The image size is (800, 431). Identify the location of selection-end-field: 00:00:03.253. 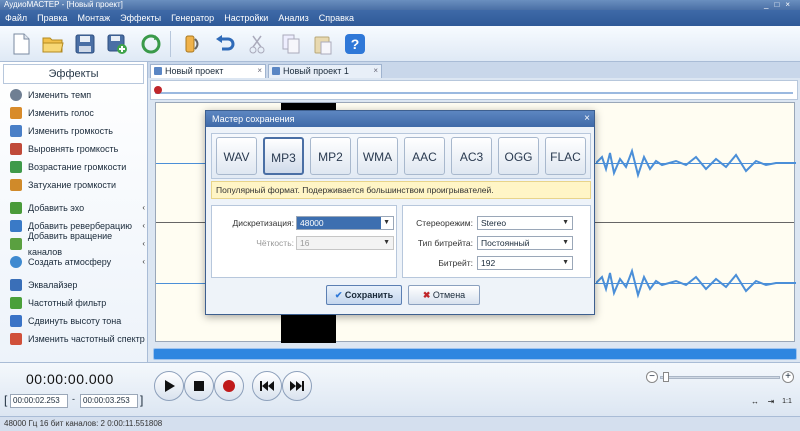
(109, 401).